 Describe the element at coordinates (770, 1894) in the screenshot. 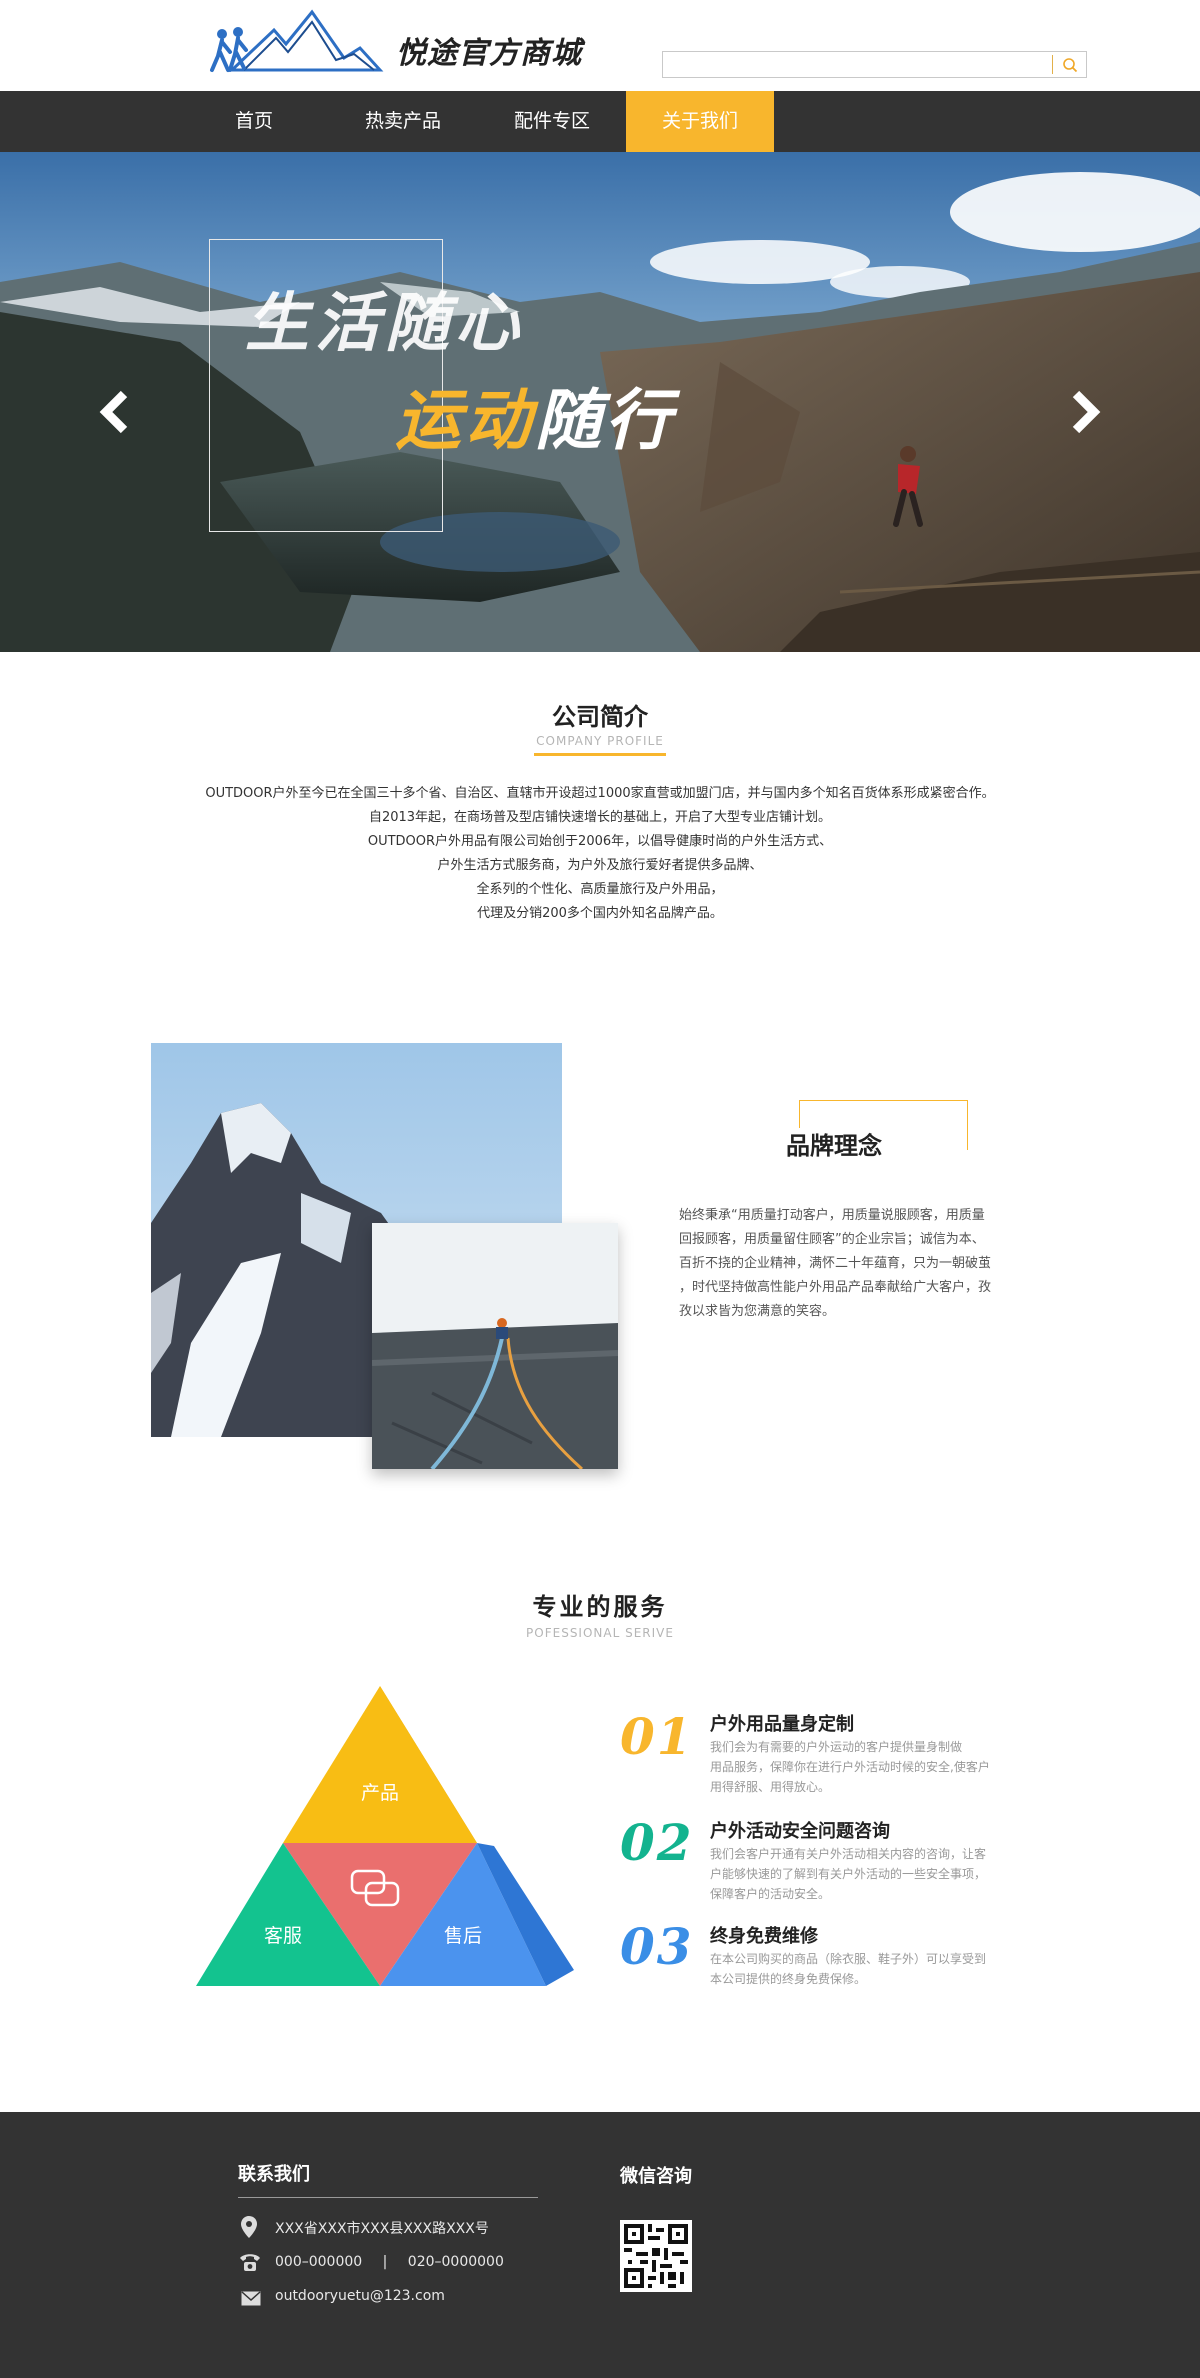

I see `service-desc-line: 保障客户的活动安全。` at that location.